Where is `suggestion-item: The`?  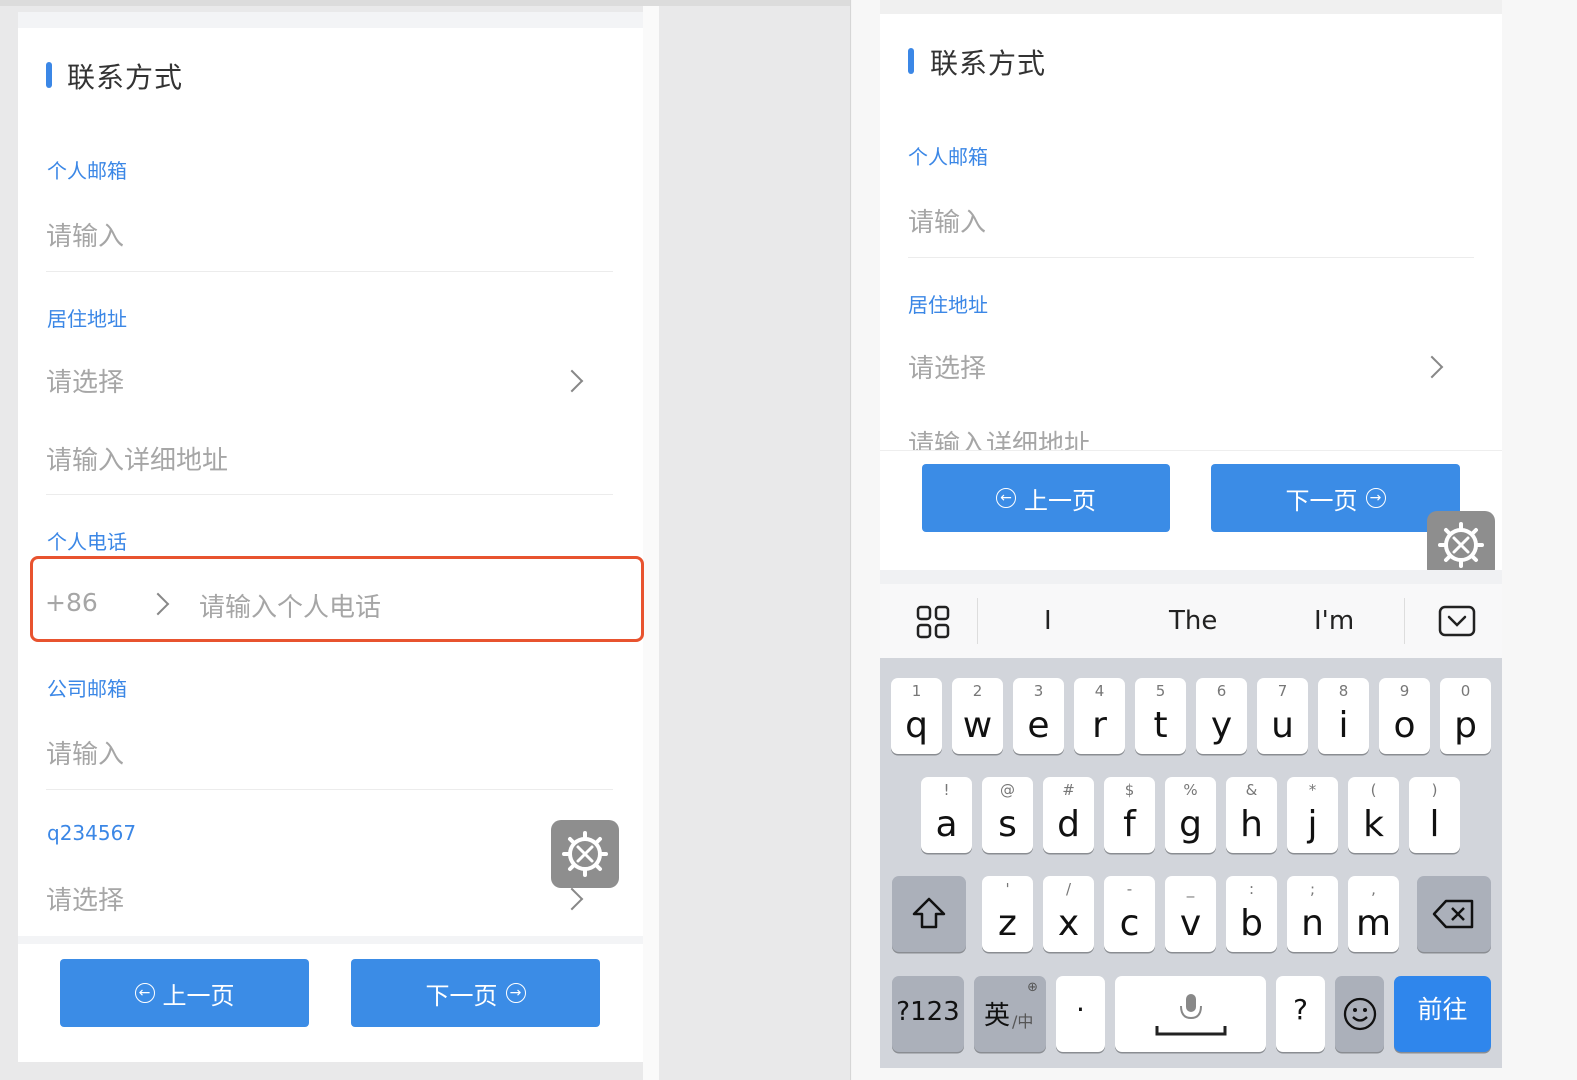 suggestion-item: The is located at coordinates (1193, 621).